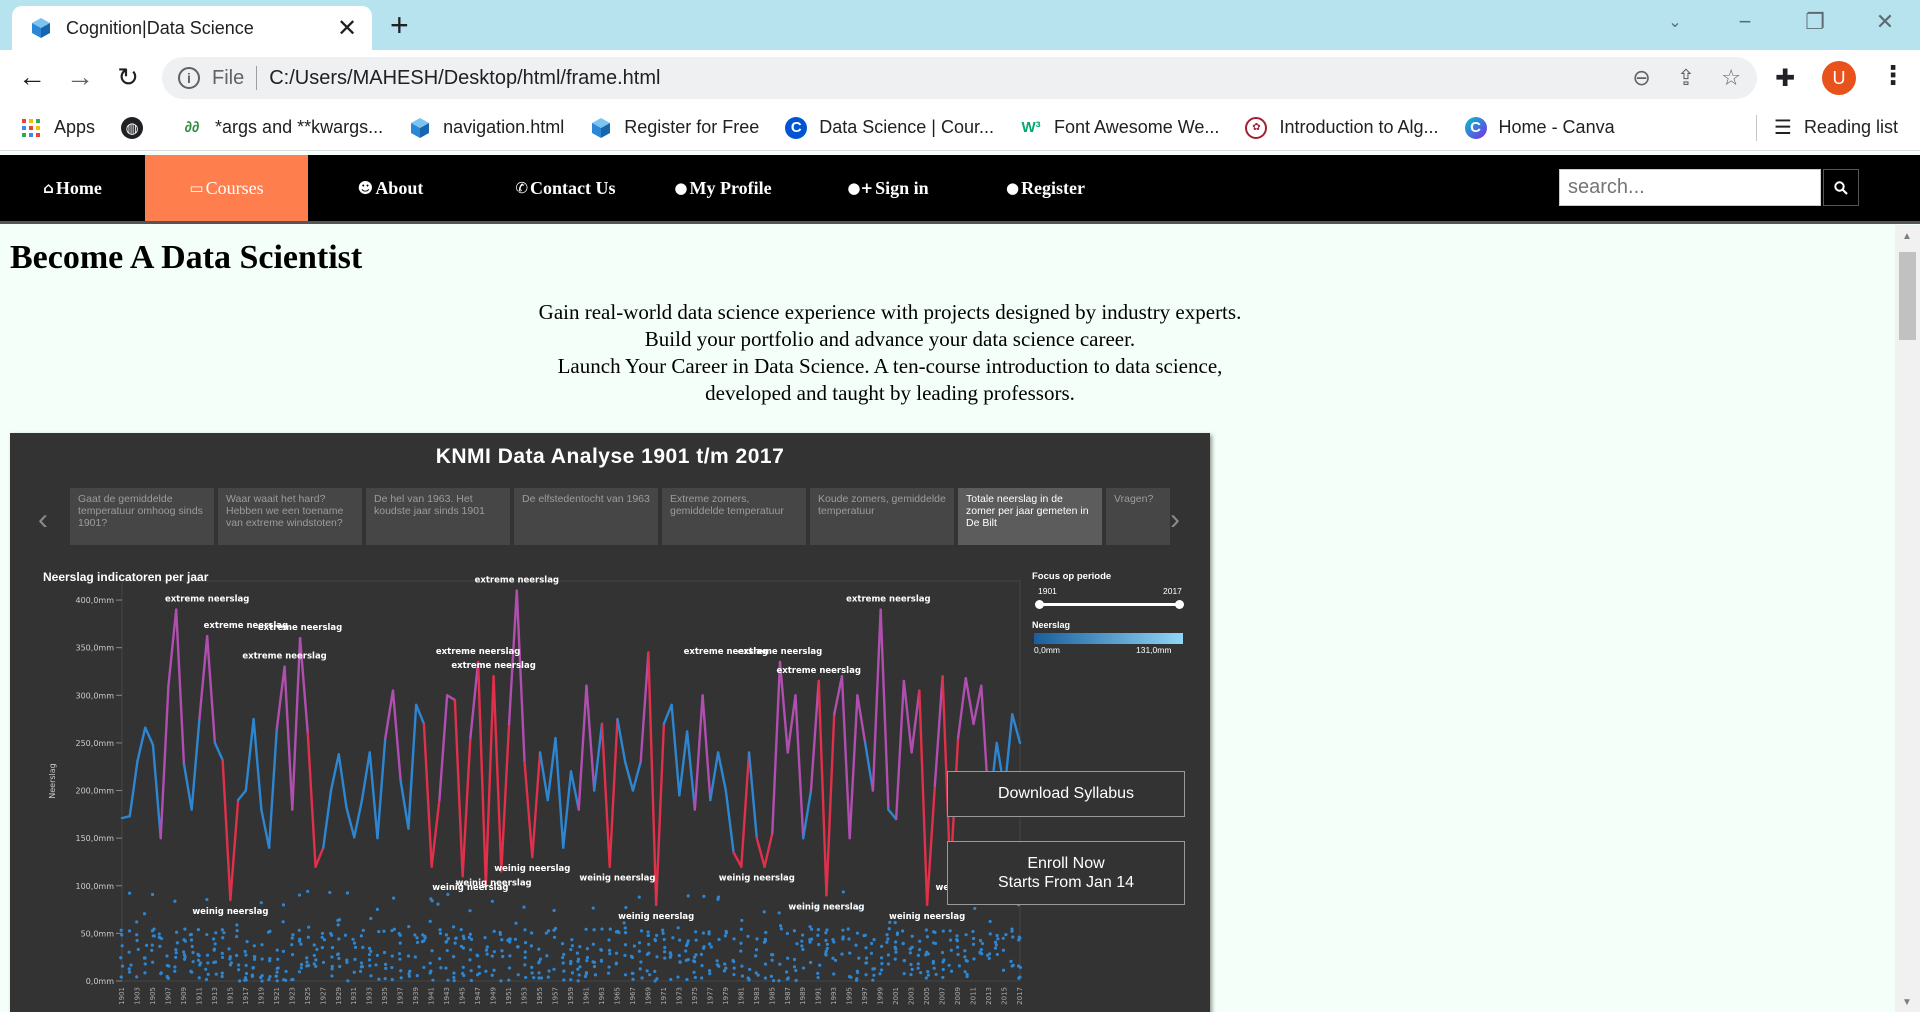 The width and height of the screenshot is (1920, 1012). Describe the element at coordinates (1138, 516) in the screenshot. I see `story-tab: Vragen?` at that location.